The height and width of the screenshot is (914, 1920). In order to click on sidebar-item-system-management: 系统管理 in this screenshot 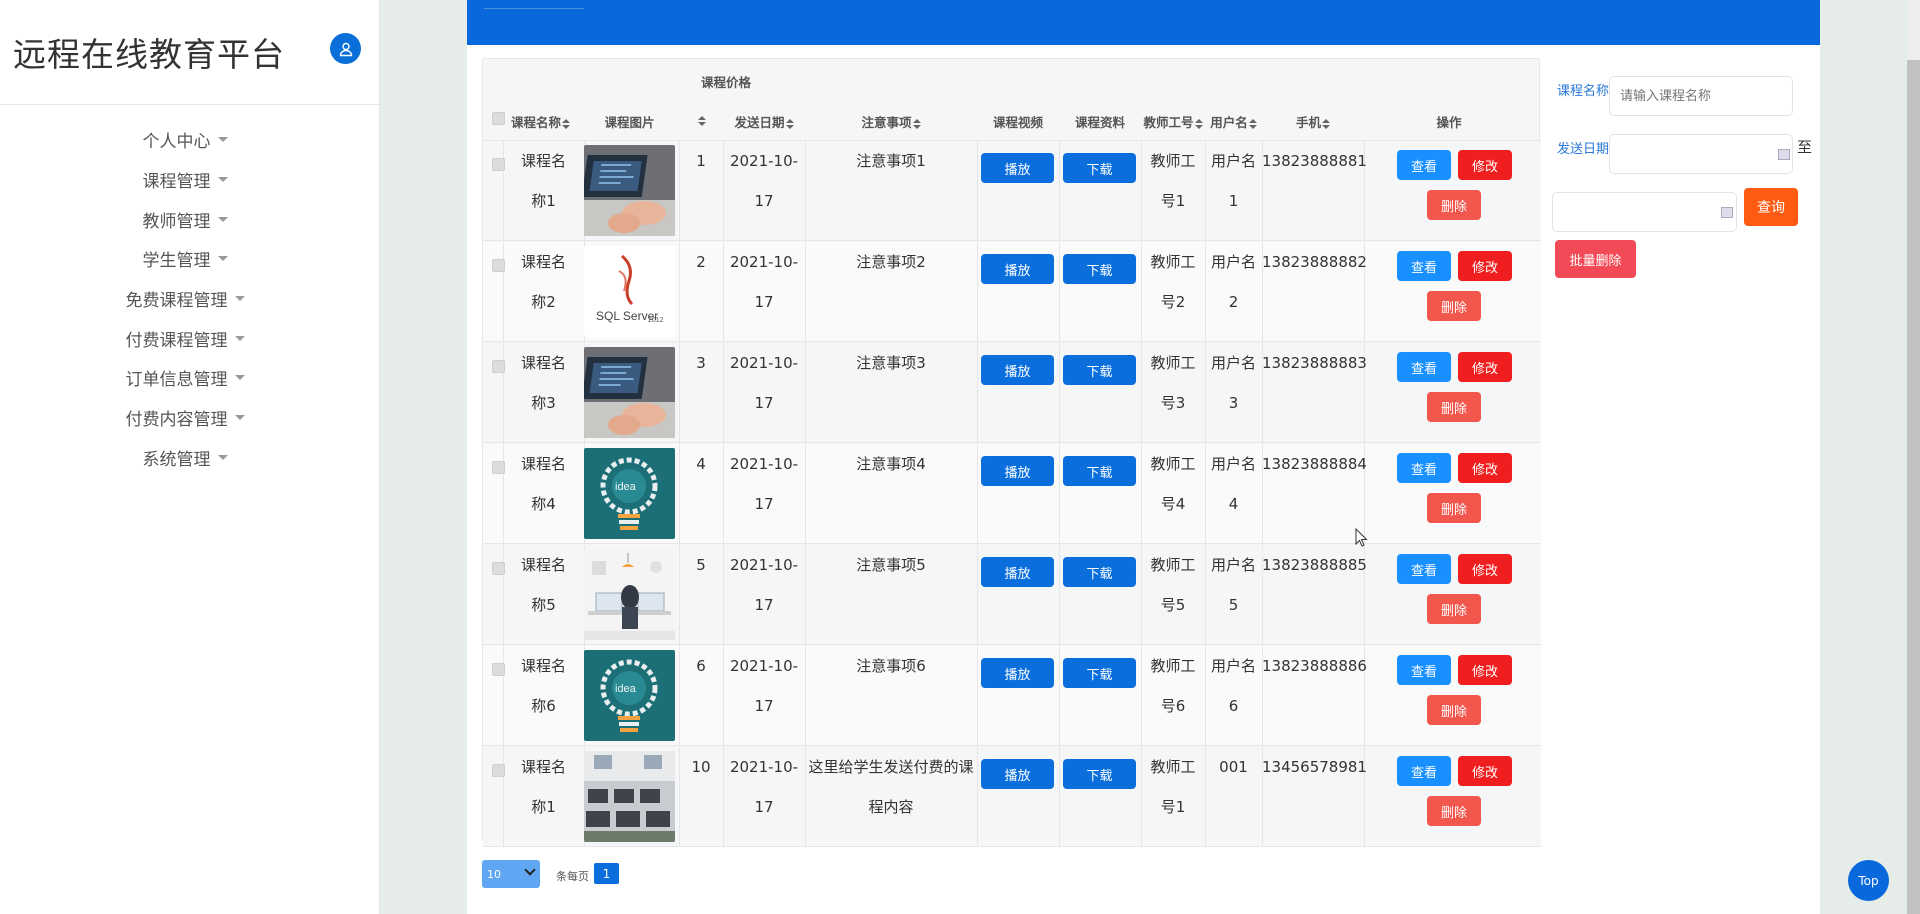, I will do `click(185, 458)`.